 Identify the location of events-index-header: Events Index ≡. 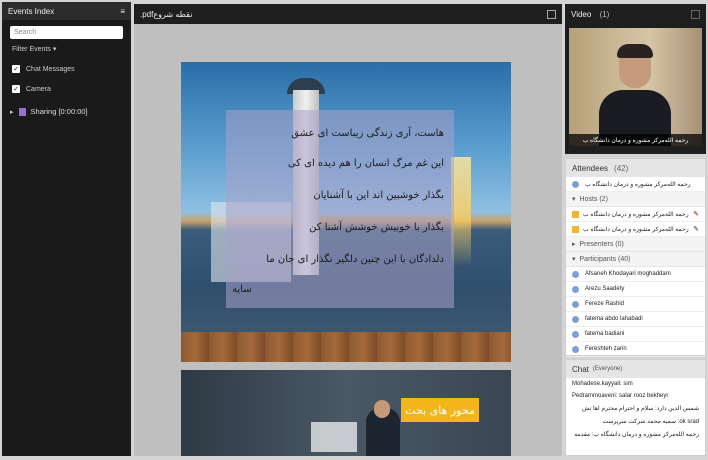
(66, 11).